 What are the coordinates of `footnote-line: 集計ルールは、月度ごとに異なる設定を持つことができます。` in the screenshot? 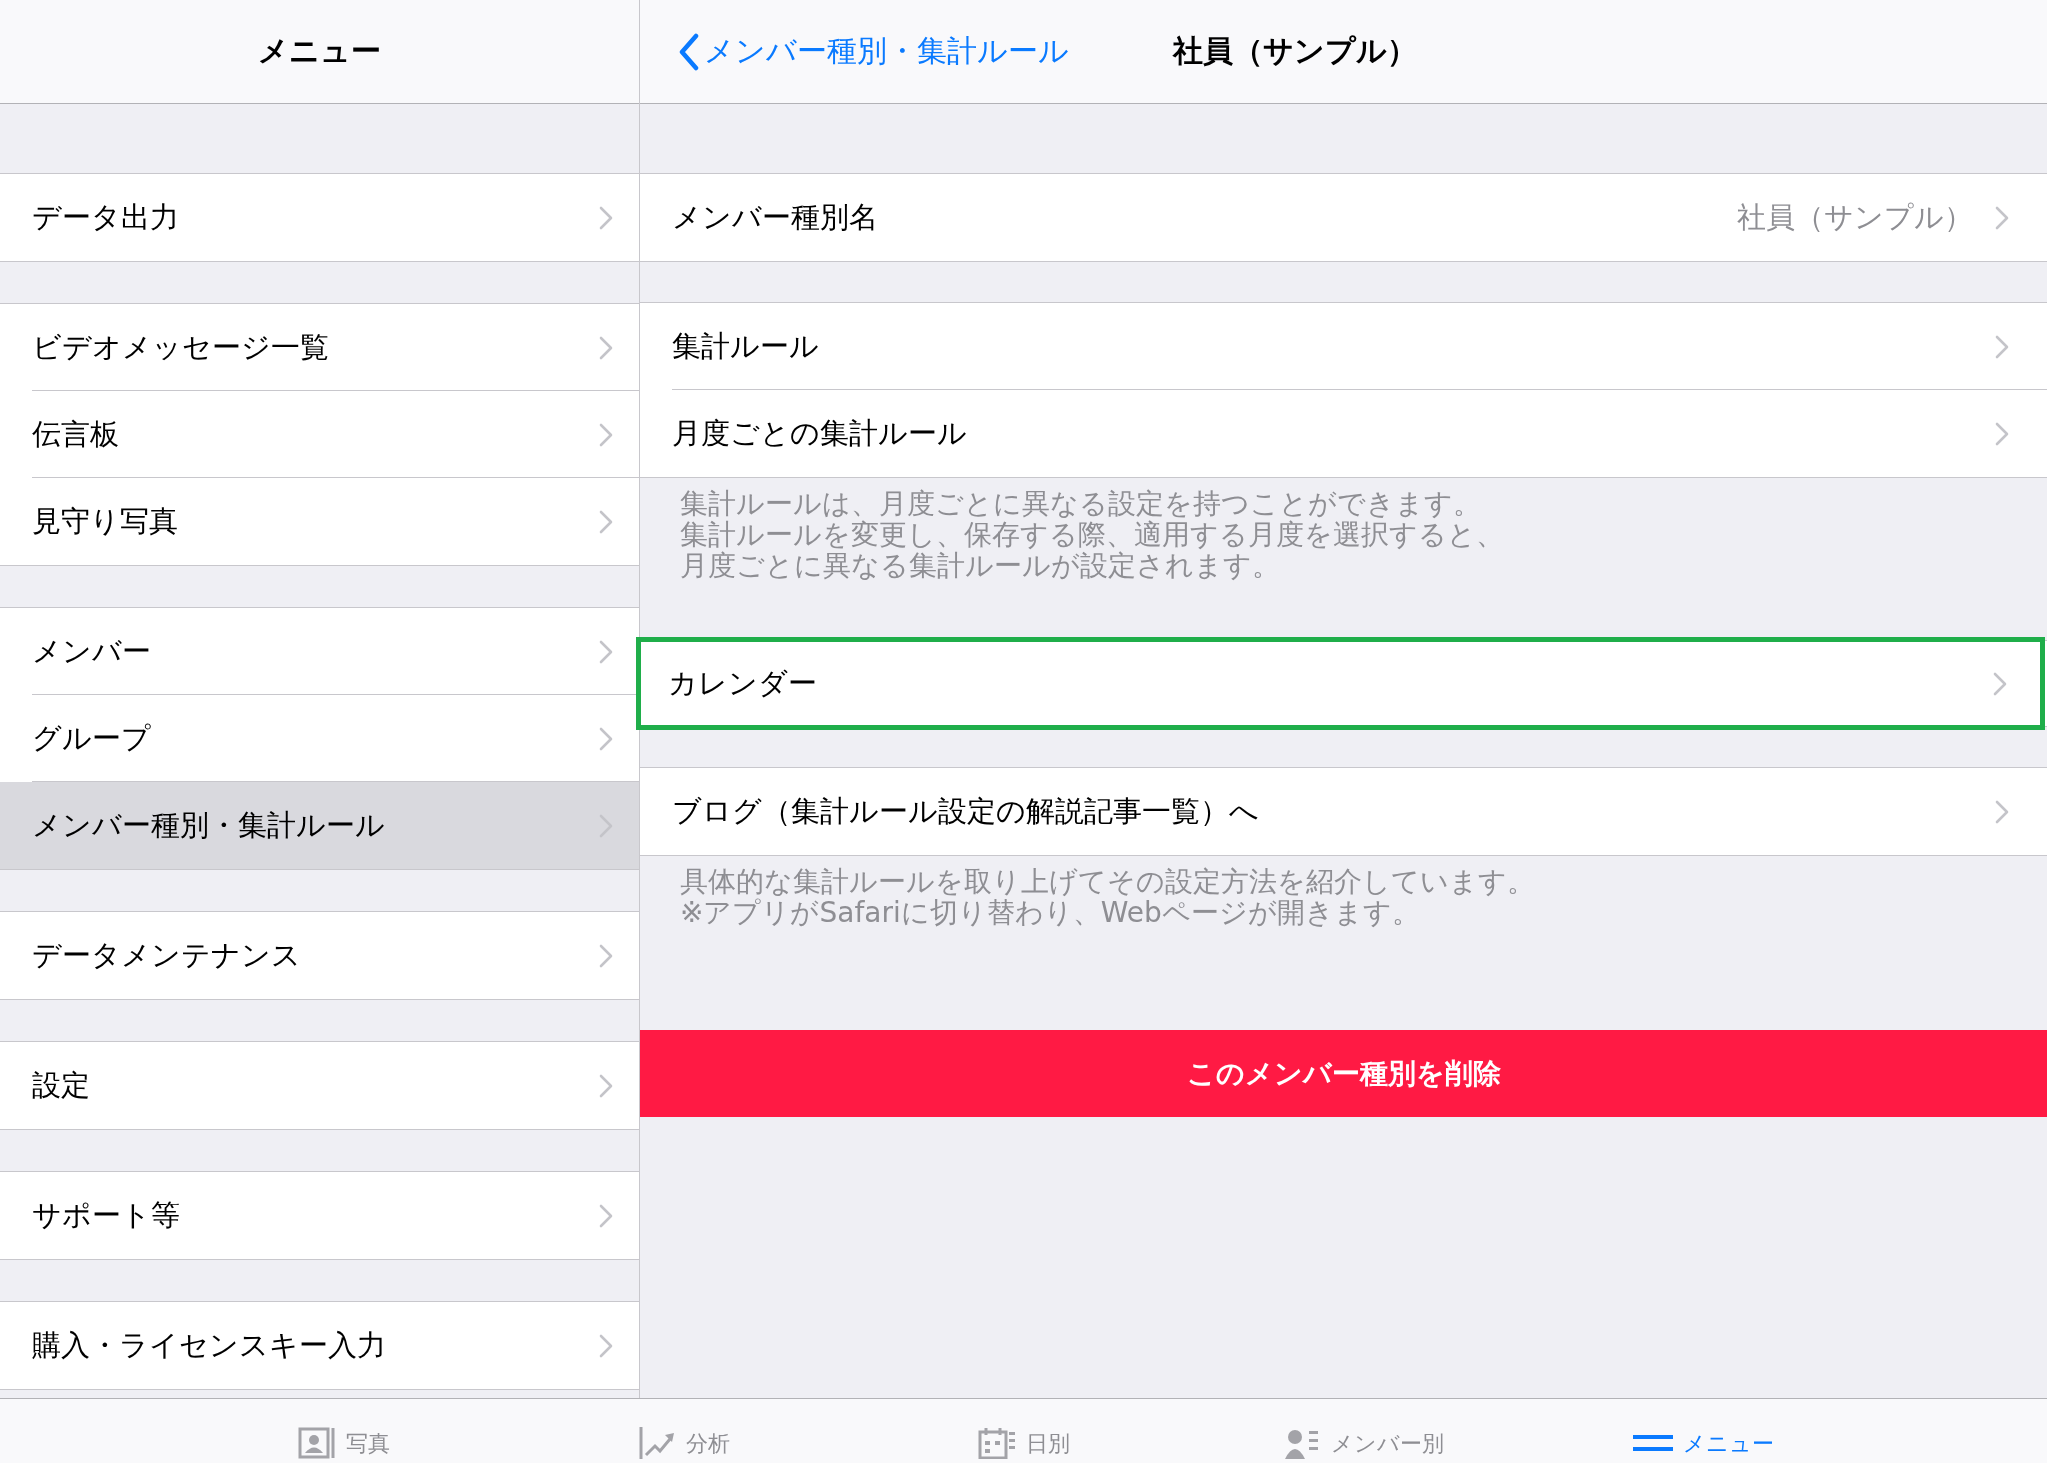 It's located at (1080, 503).